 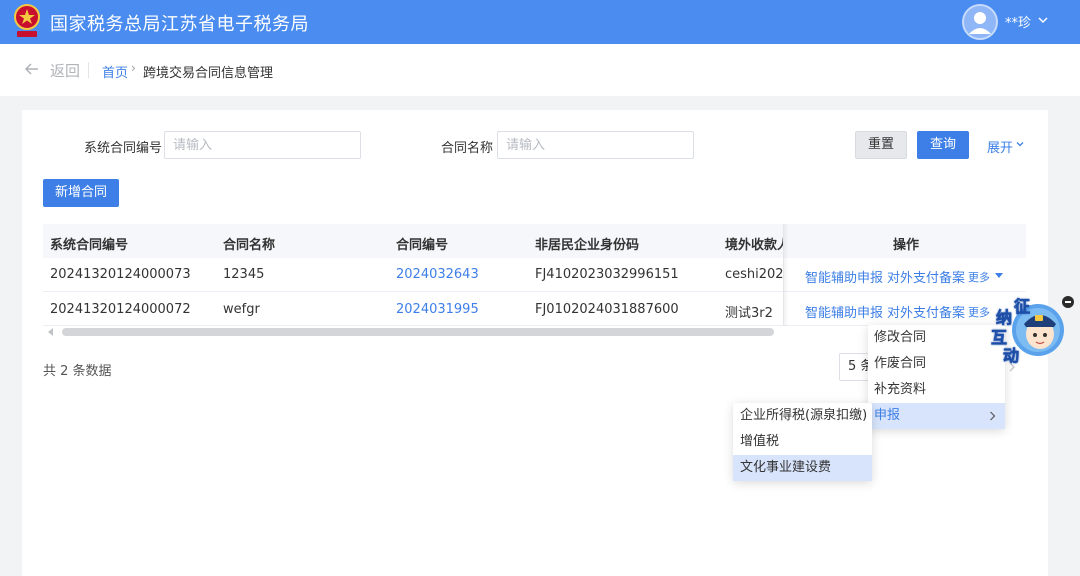 What do you see at coordinates (81, 193) in the screenshot?
I see `add-contract-button: 新增合同` at bounding box center [81, 193].